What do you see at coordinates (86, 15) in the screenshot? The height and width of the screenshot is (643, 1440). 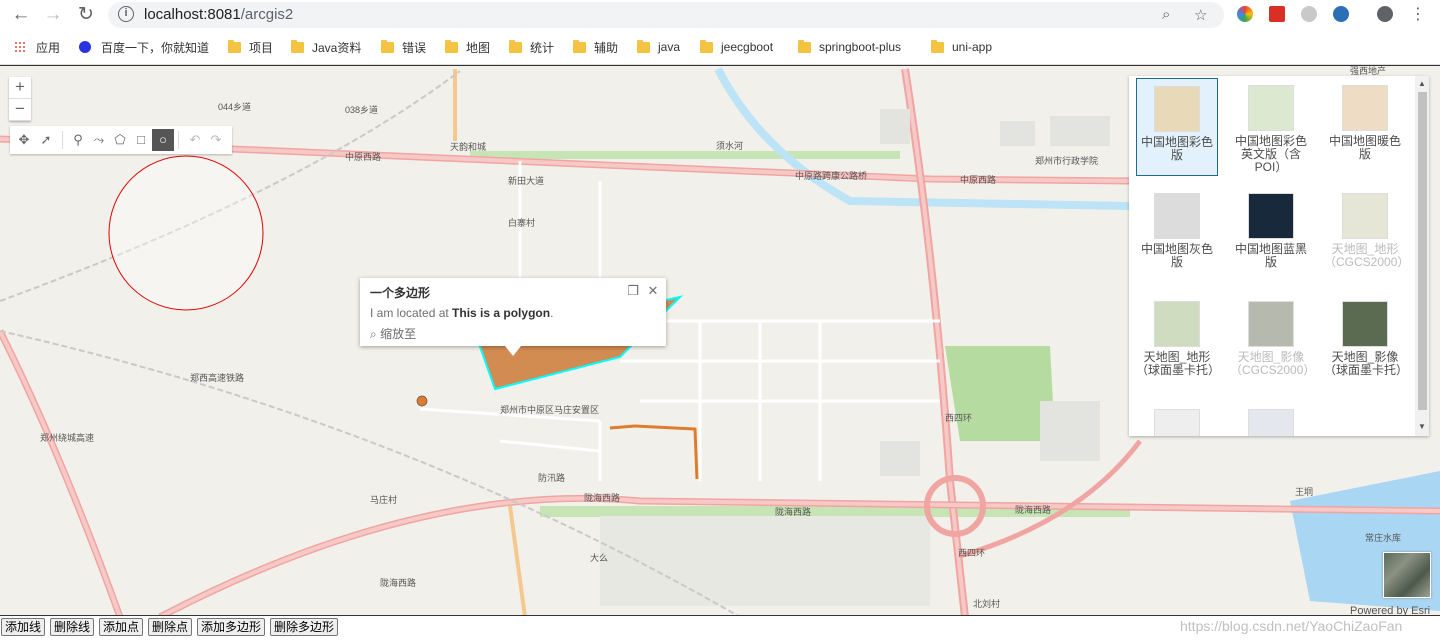 I see `reload-icon: ↻` at bounding box center [86, 15].